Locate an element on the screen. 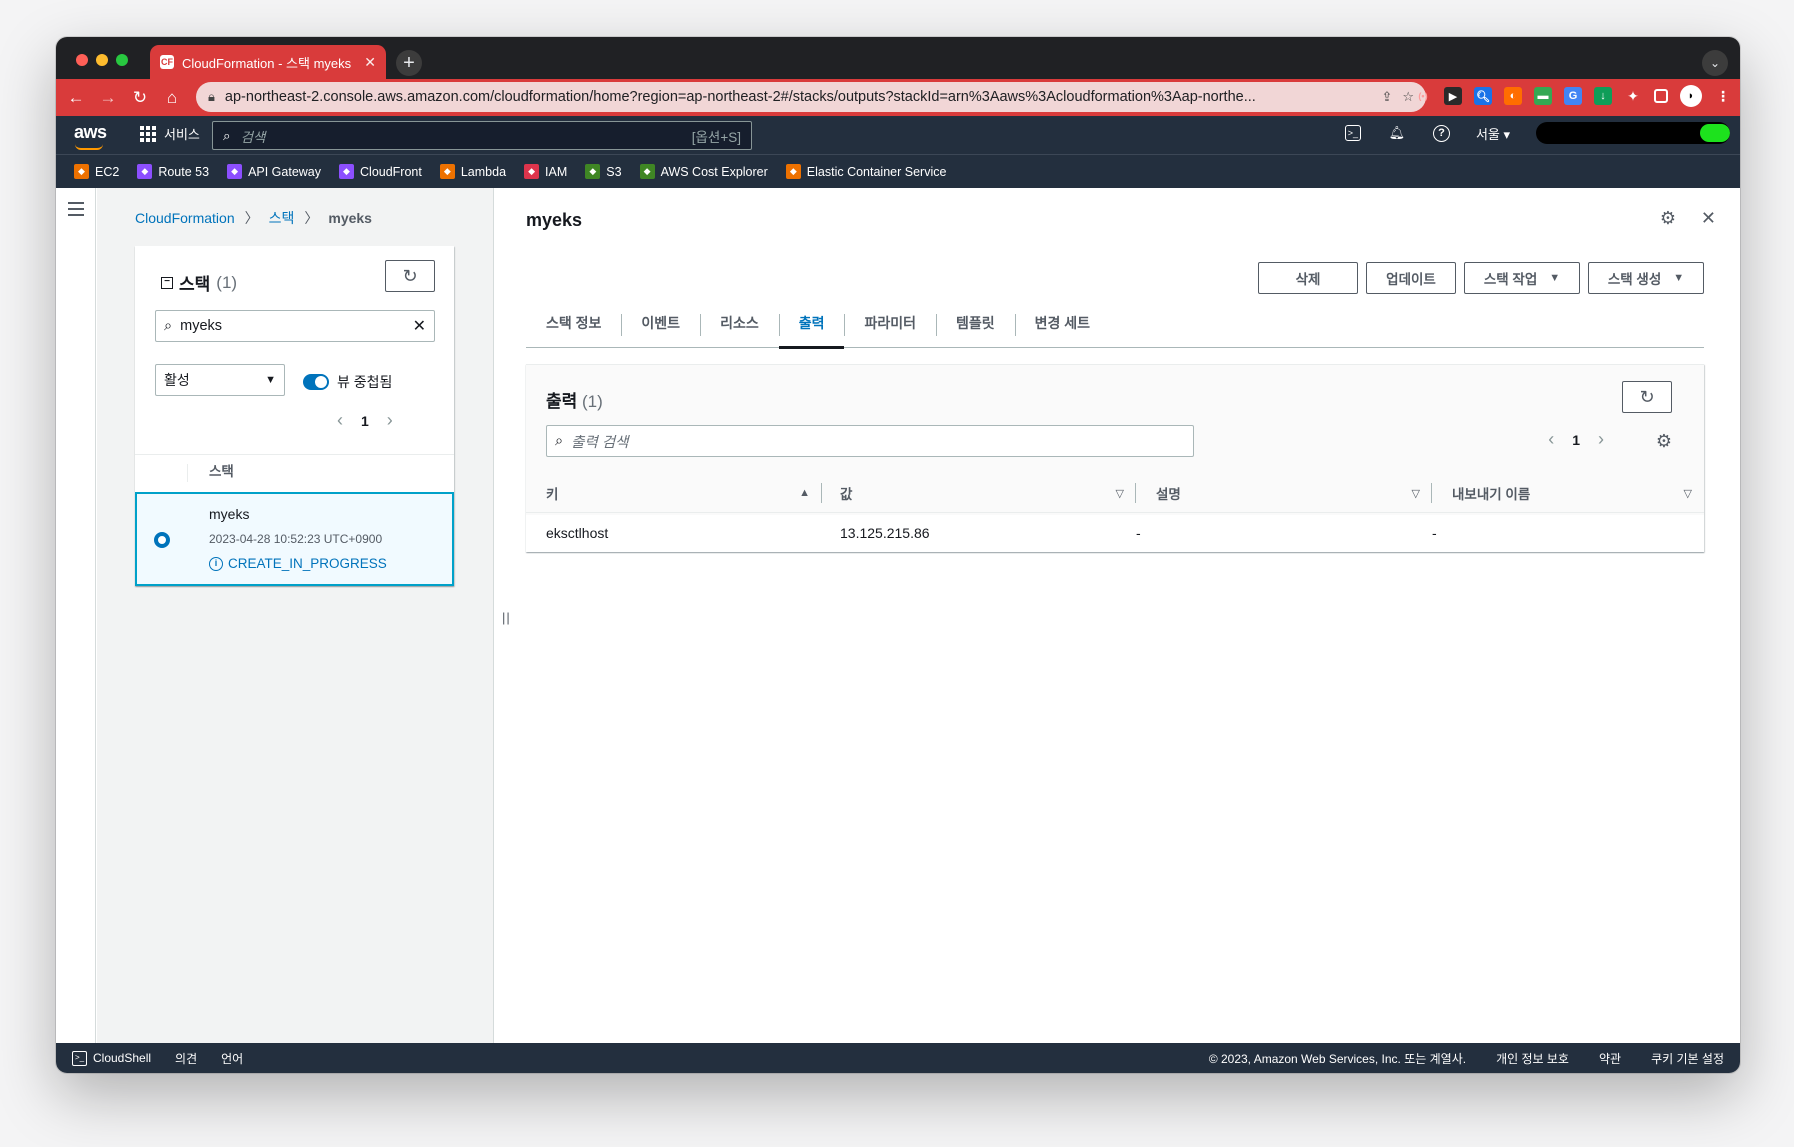  column-header-value: 값 ▽ is located at coordinates (988, 493).